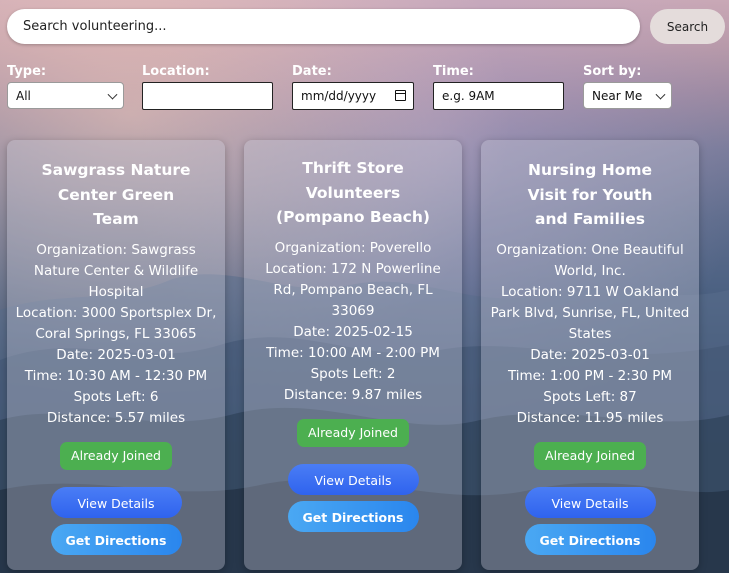  Describe the element at coordinates (27, 71) in the screenshot. I see `type-label: Type:` at that location.